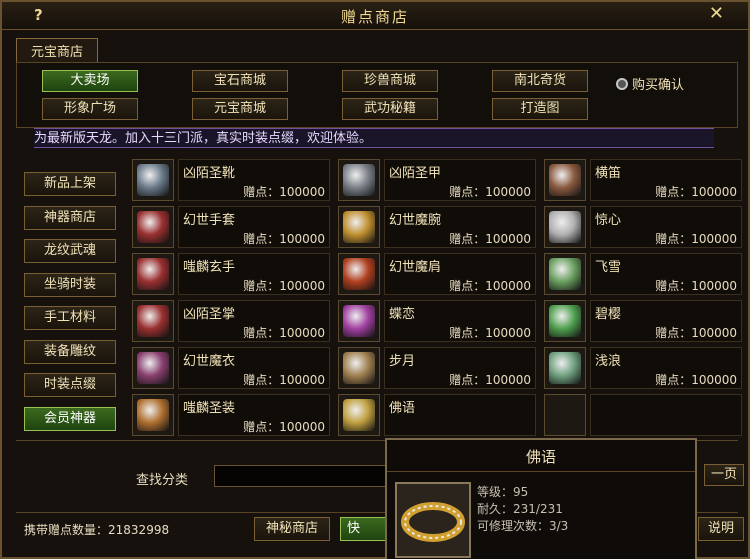  I want to click on empty-item-slot, so click(666, 415).